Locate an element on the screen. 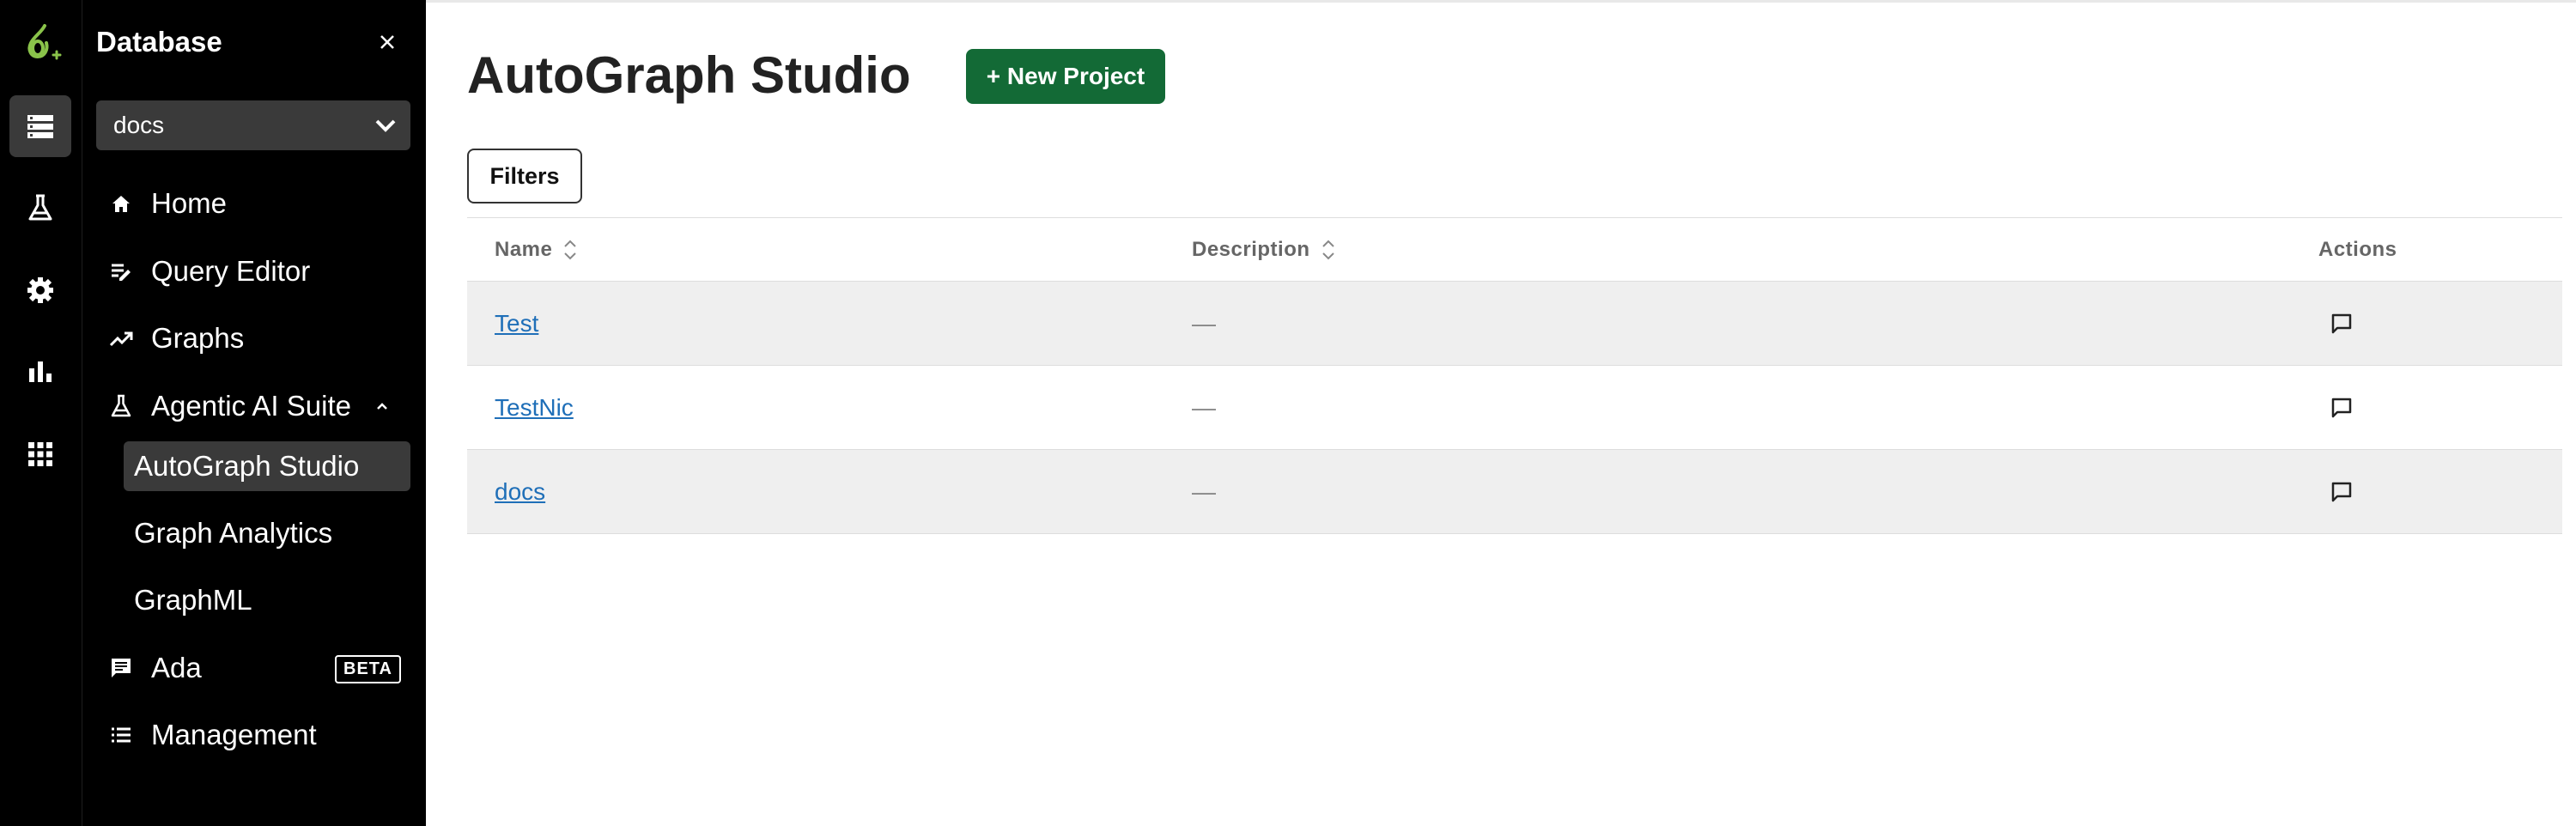 The width and height of the screenshot is (2576, 826). nav-item-label: Ada is located at coordinates (176, 667).